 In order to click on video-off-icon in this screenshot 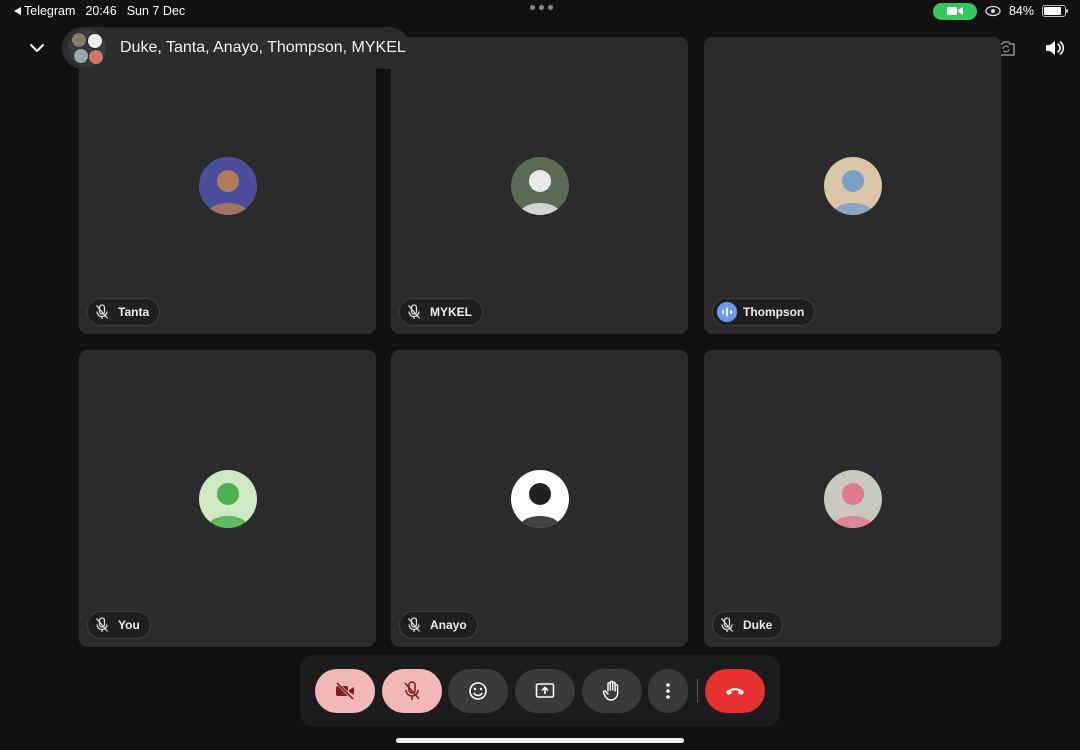, I will do `click(345, 691)`.